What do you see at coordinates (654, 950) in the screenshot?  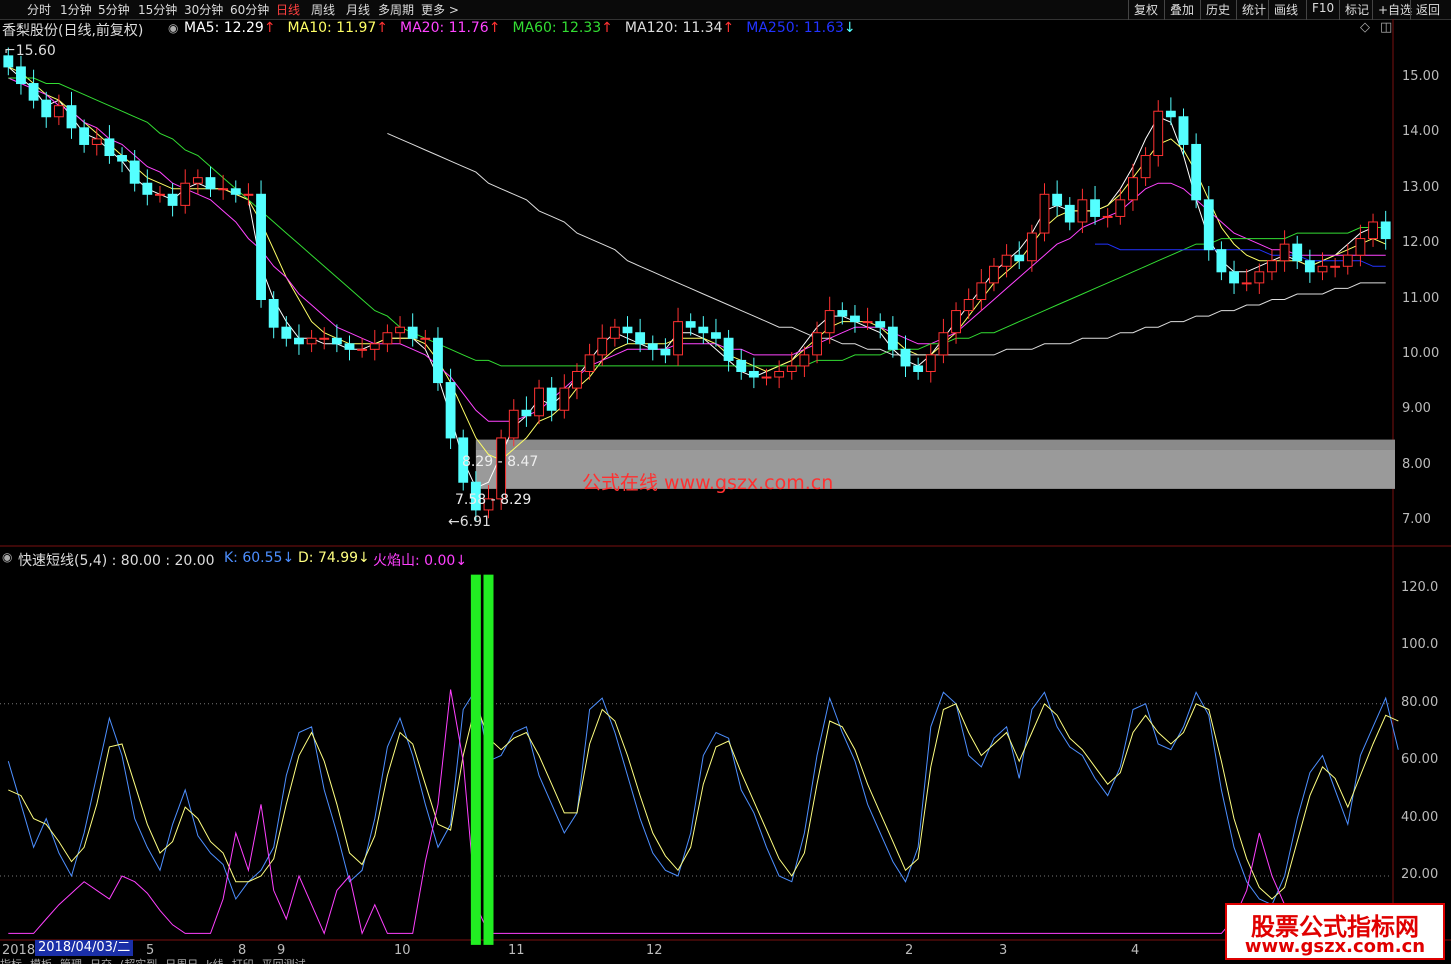 I see `date-tick: 12` at bounding box center [654, 950].